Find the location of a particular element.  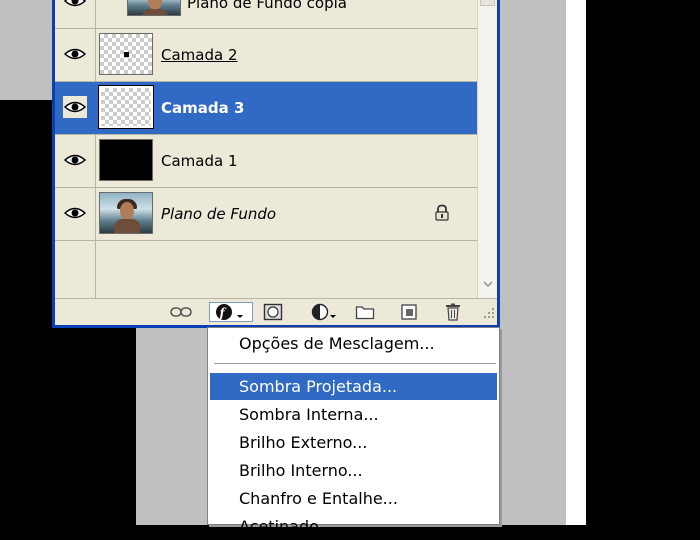

layer-row: Plano de Fundo is located at coordinates (266, 214).